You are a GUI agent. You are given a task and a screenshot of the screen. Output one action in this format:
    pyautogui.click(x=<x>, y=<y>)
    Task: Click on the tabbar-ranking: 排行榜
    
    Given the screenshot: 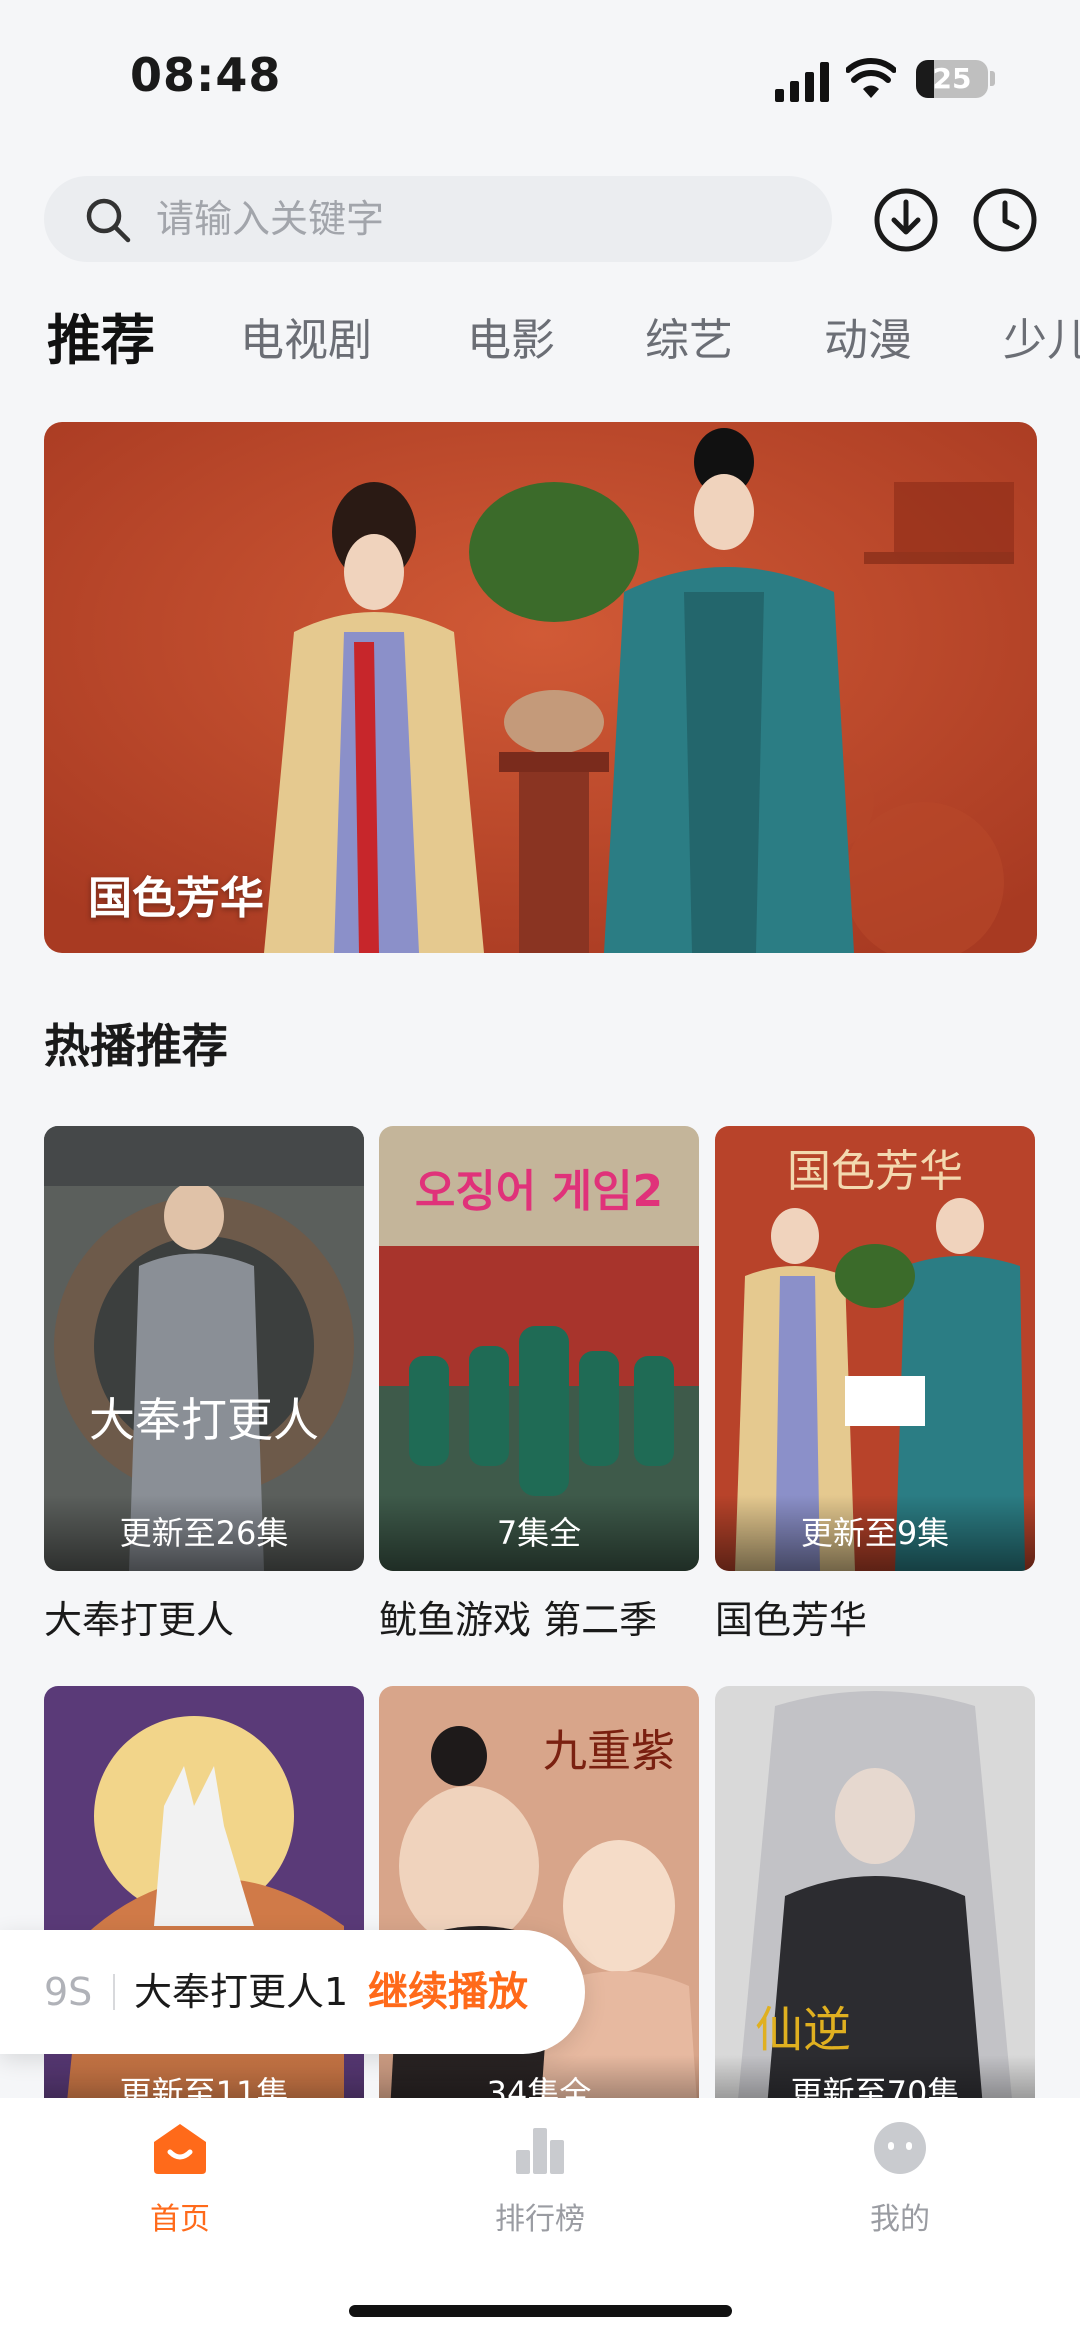 What is the action you would take?
    pyautogui.click(x=540, y=2179)
    